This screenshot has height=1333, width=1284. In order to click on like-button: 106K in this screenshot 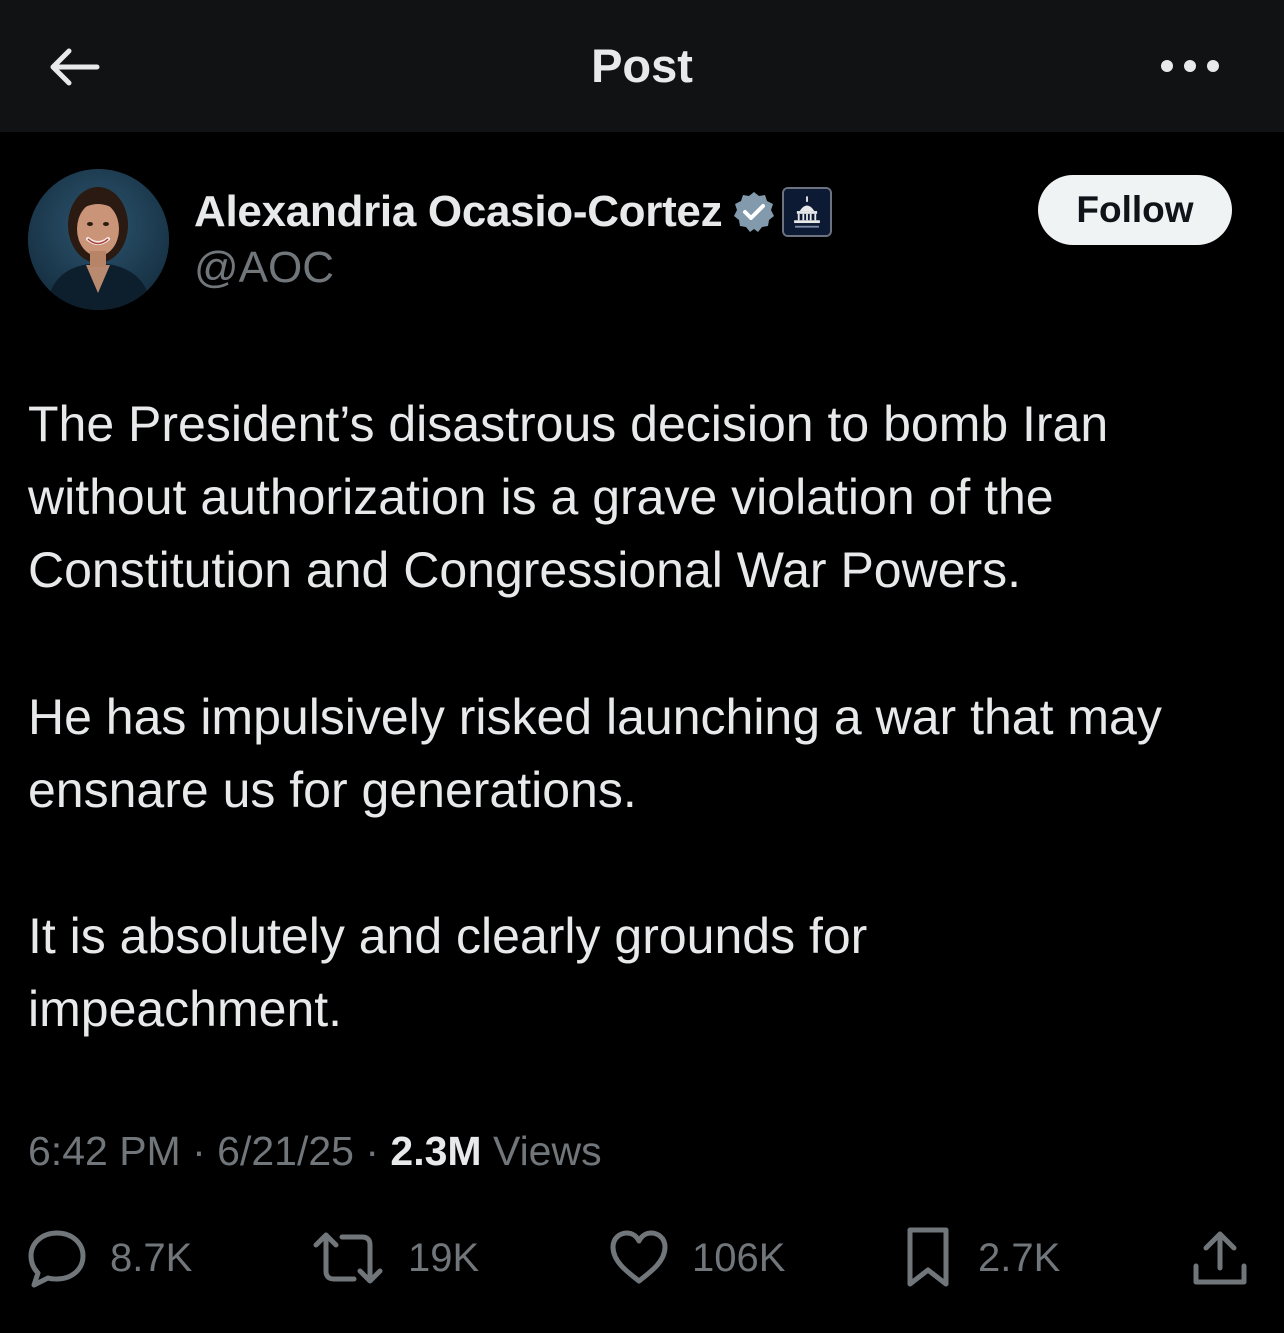, I will do `click(696, 1258)`.